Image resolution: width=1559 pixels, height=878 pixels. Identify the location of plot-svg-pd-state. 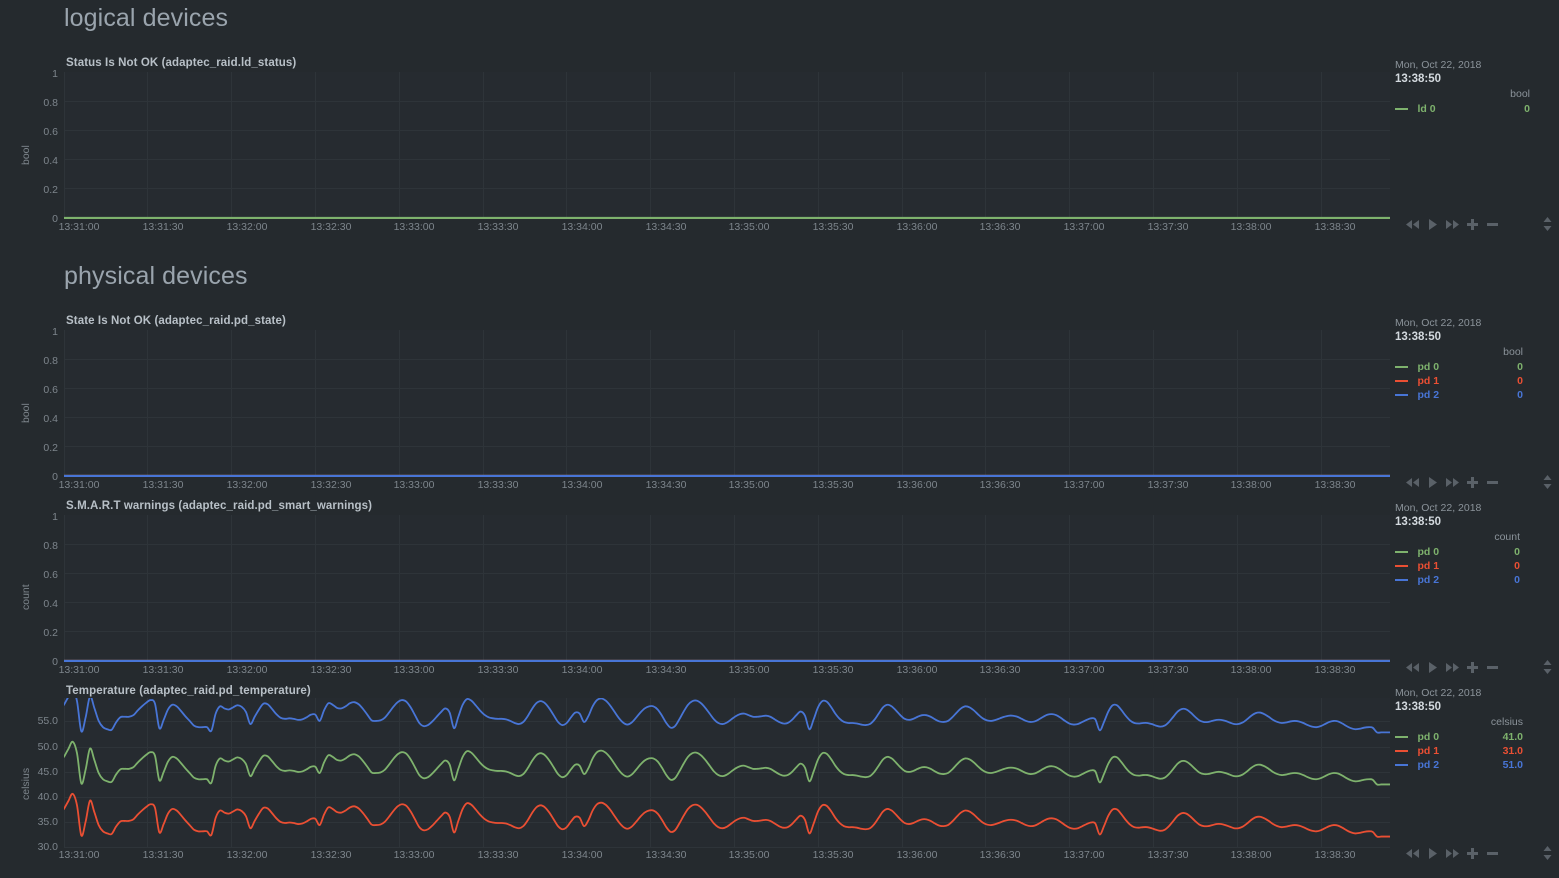
(727, 403).